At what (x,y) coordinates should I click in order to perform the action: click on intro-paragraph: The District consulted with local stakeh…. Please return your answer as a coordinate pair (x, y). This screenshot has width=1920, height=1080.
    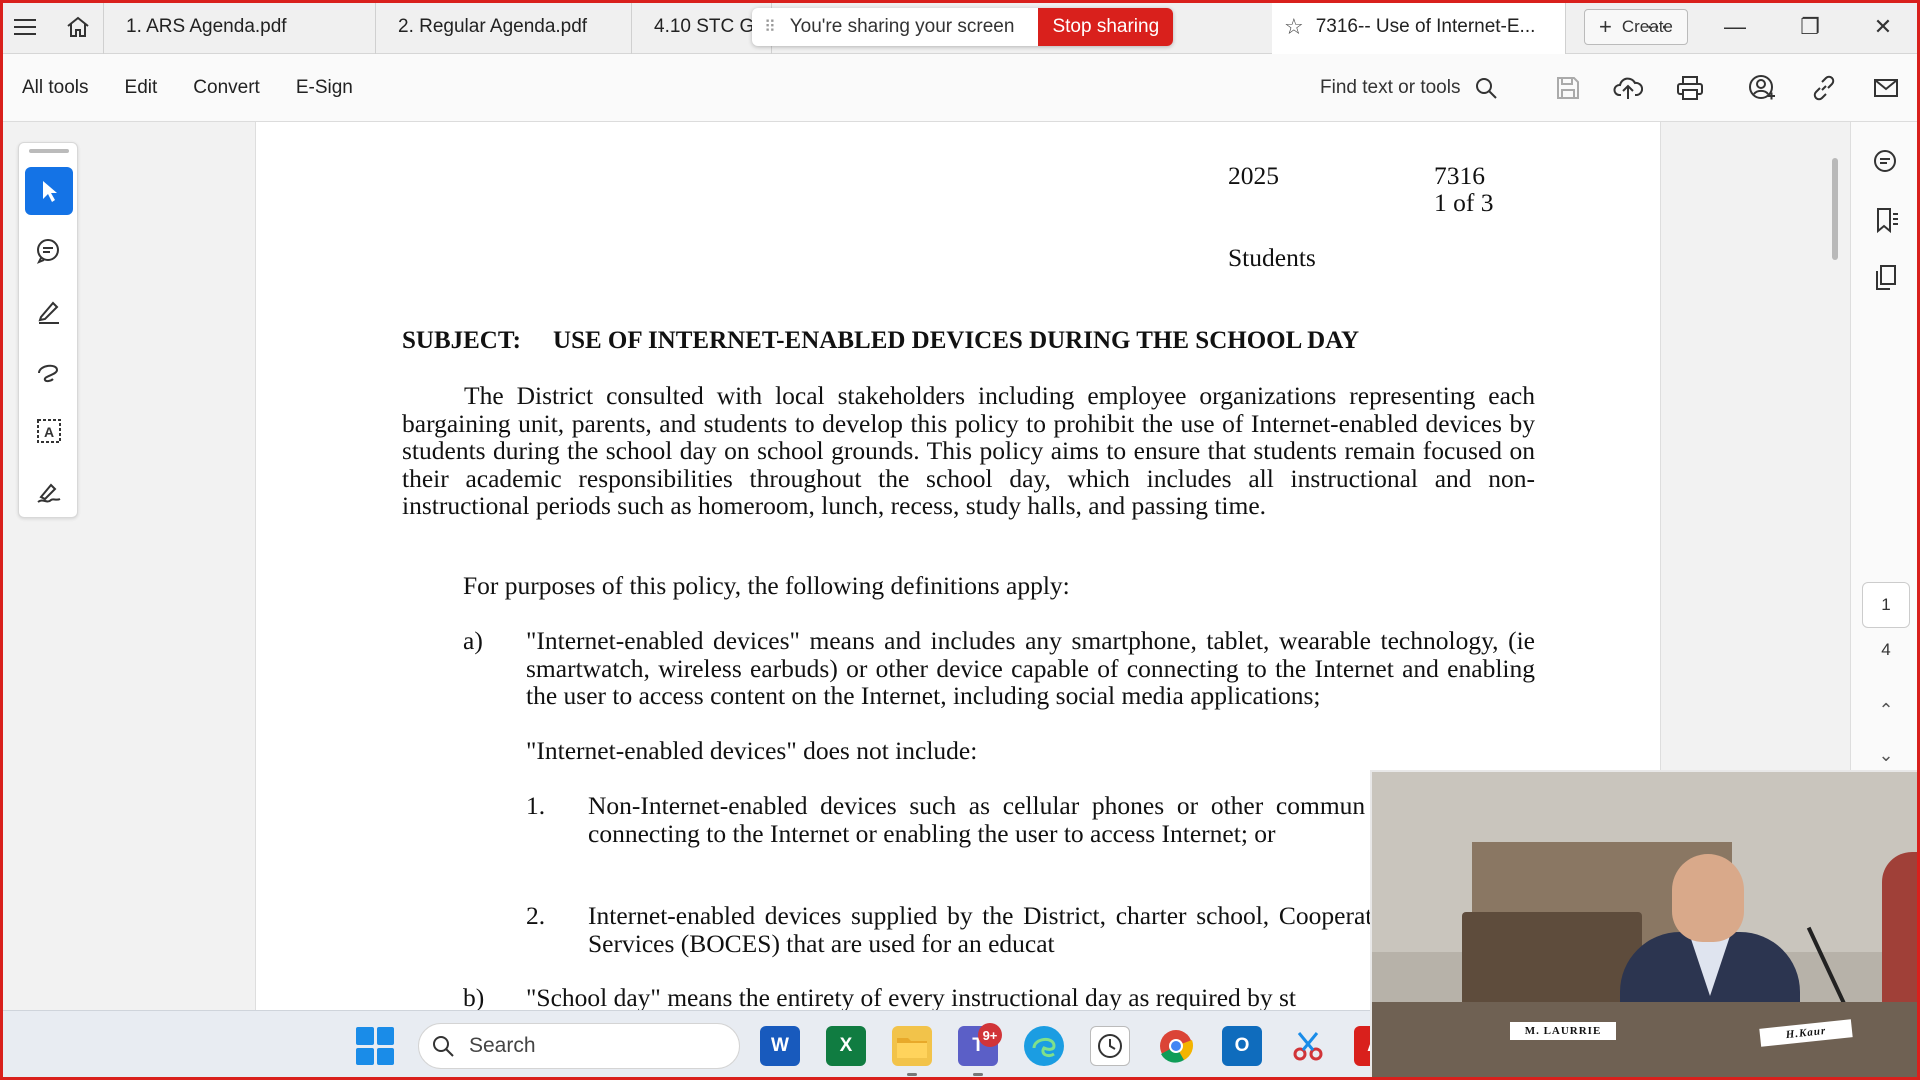
    Looking at the image, I should click on (968, 450).